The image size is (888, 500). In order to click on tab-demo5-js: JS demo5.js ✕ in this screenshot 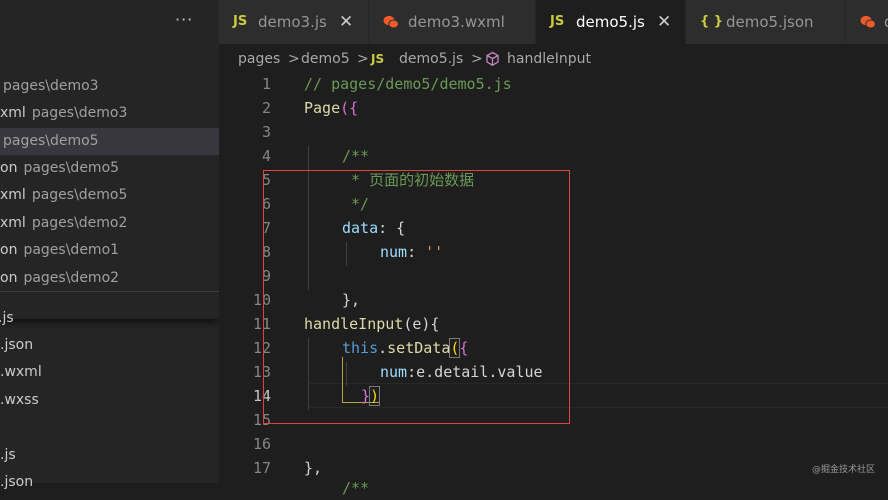, I will do `click(611, 22)`.